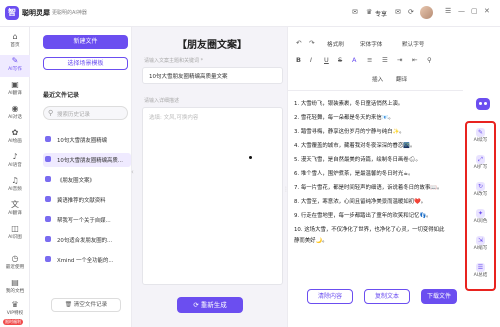 The height and width of the screenshot is (327, 500). I want to click on choose-template-button: 选择场景模板, so click(85, 63).